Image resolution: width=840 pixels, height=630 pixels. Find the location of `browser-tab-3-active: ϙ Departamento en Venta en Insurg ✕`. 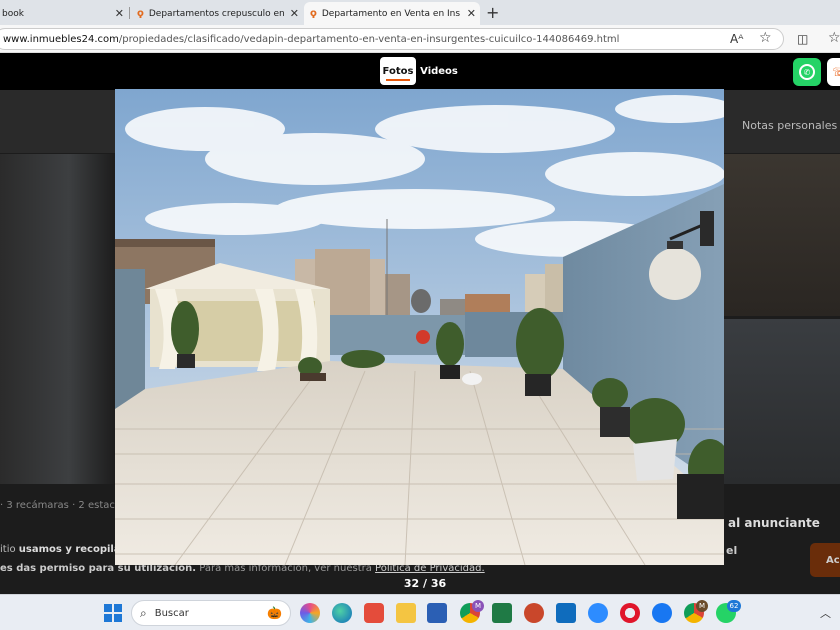

browser-tab-3-active: ϙ Departamento en Venta en Insurg ✕ is located at coordinates (392, 13).